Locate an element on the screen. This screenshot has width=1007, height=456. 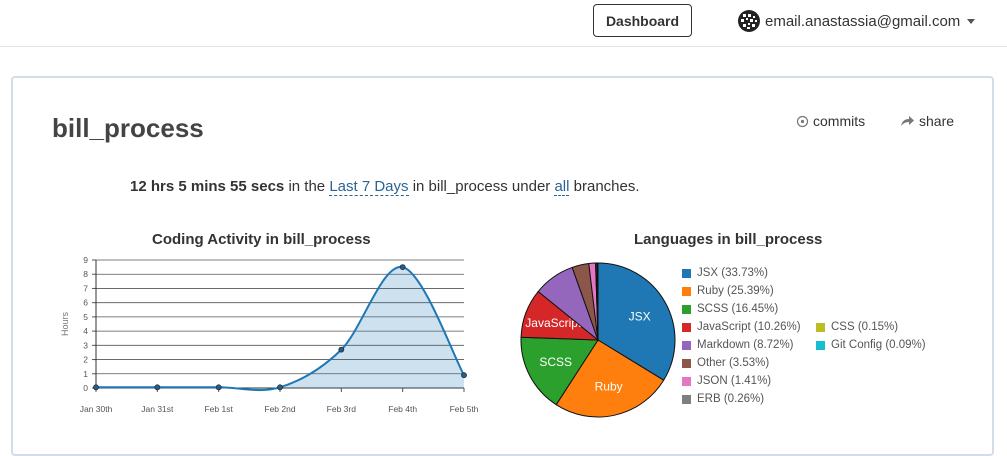
commits-link: commits is located at coordinates (830, 121).